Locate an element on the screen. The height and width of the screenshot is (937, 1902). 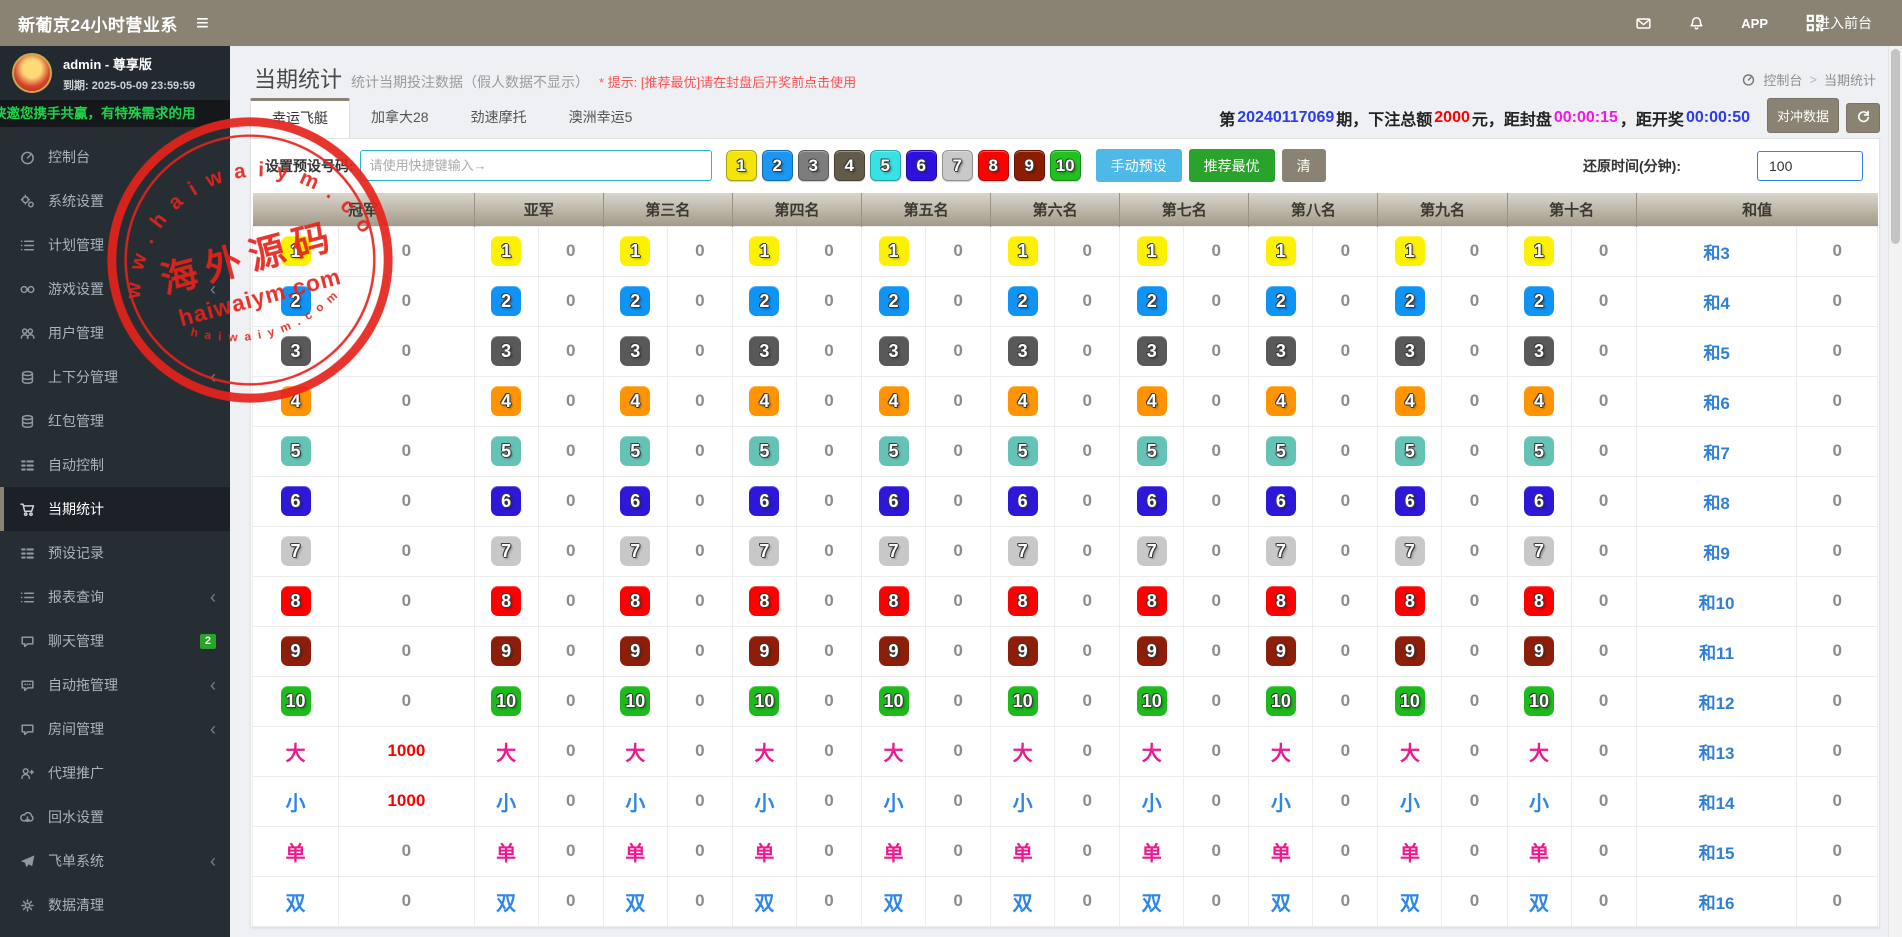
sidebar-item-console: 控制台 is located at coordinates (115, 157).